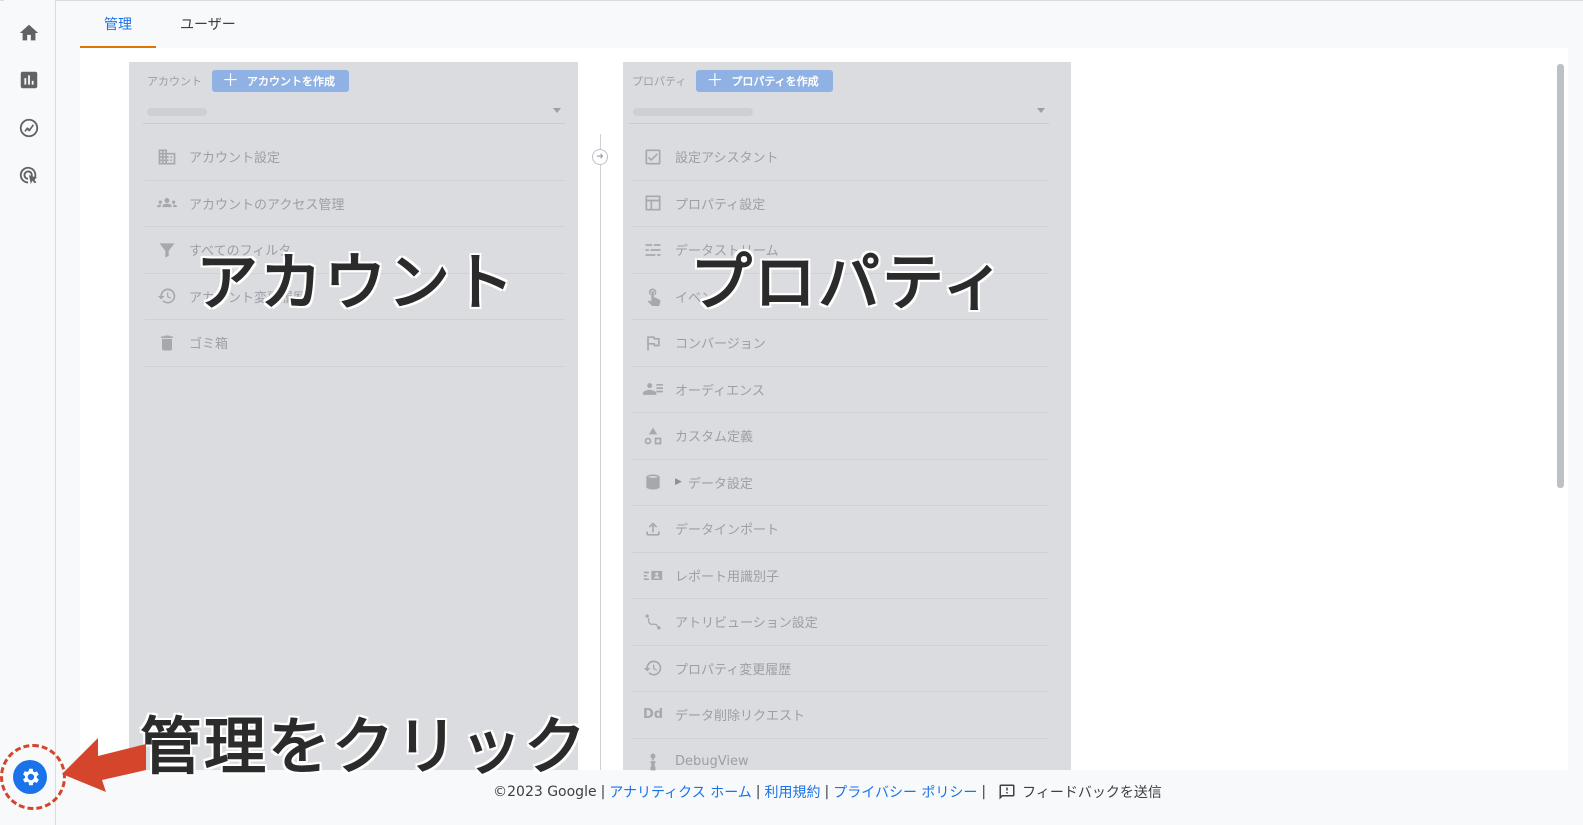  What do you see at coordinates (1092, 793) in the screenshot?
I see `send-feedback-label: フィードバックを送信` at bounding box center [1092, 793].